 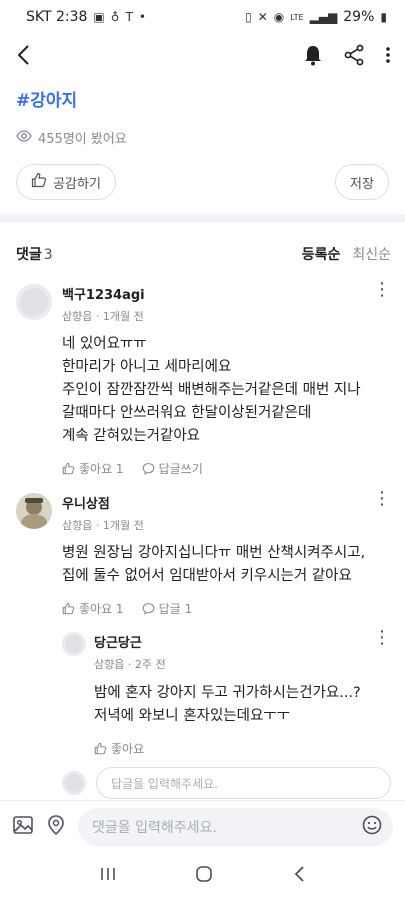 I want to click on comment-reply-button: 답글쓰기, so click(x=172, y=468).